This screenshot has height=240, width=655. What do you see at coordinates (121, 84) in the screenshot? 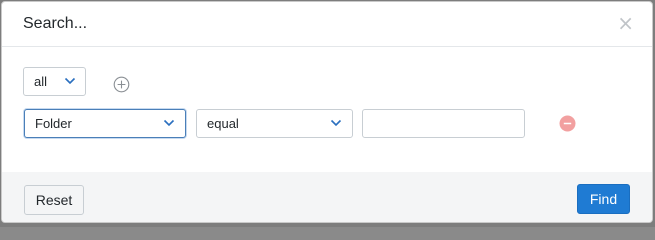
I see `add-condition-icon` at bounding box center [121, 84].